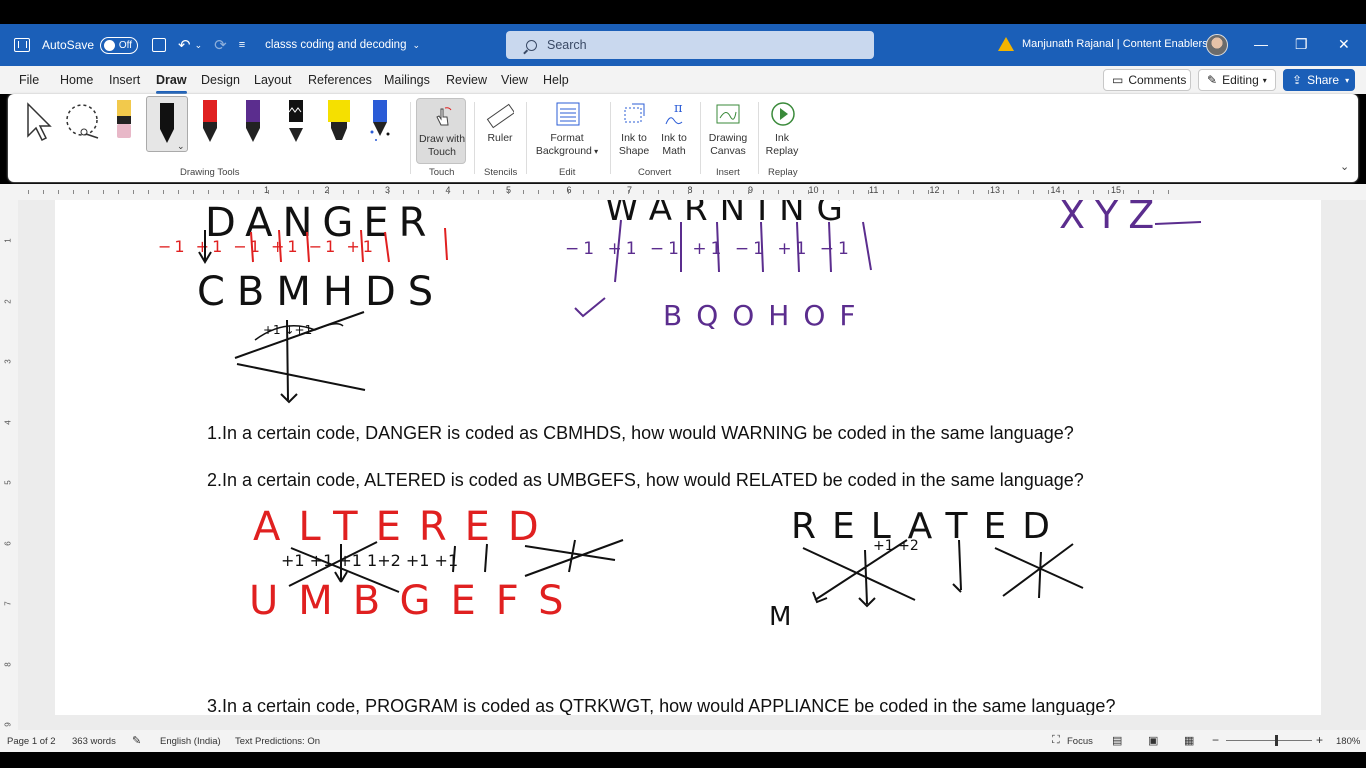  I want to click on undo-icon: ↶, so click(184, 45).